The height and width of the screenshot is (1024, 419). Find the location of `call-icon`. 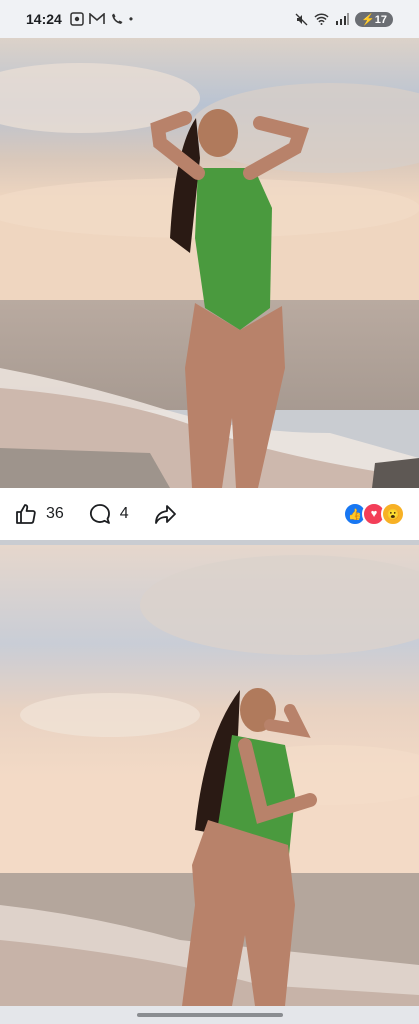

call-icon is located at coordinates (117, 18).